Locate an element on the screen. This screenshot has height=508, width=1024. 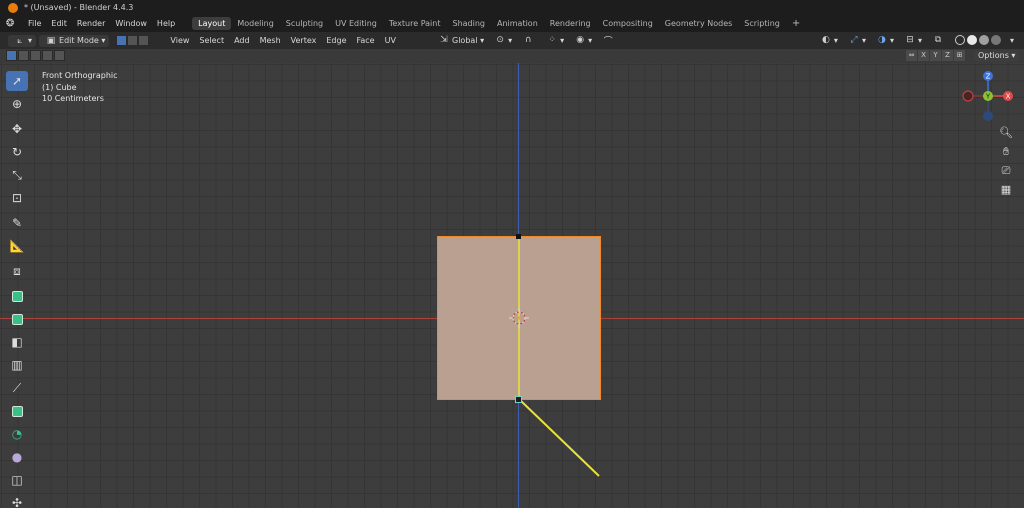
spin-tool: ◔ is located at coordinates (17, 434).